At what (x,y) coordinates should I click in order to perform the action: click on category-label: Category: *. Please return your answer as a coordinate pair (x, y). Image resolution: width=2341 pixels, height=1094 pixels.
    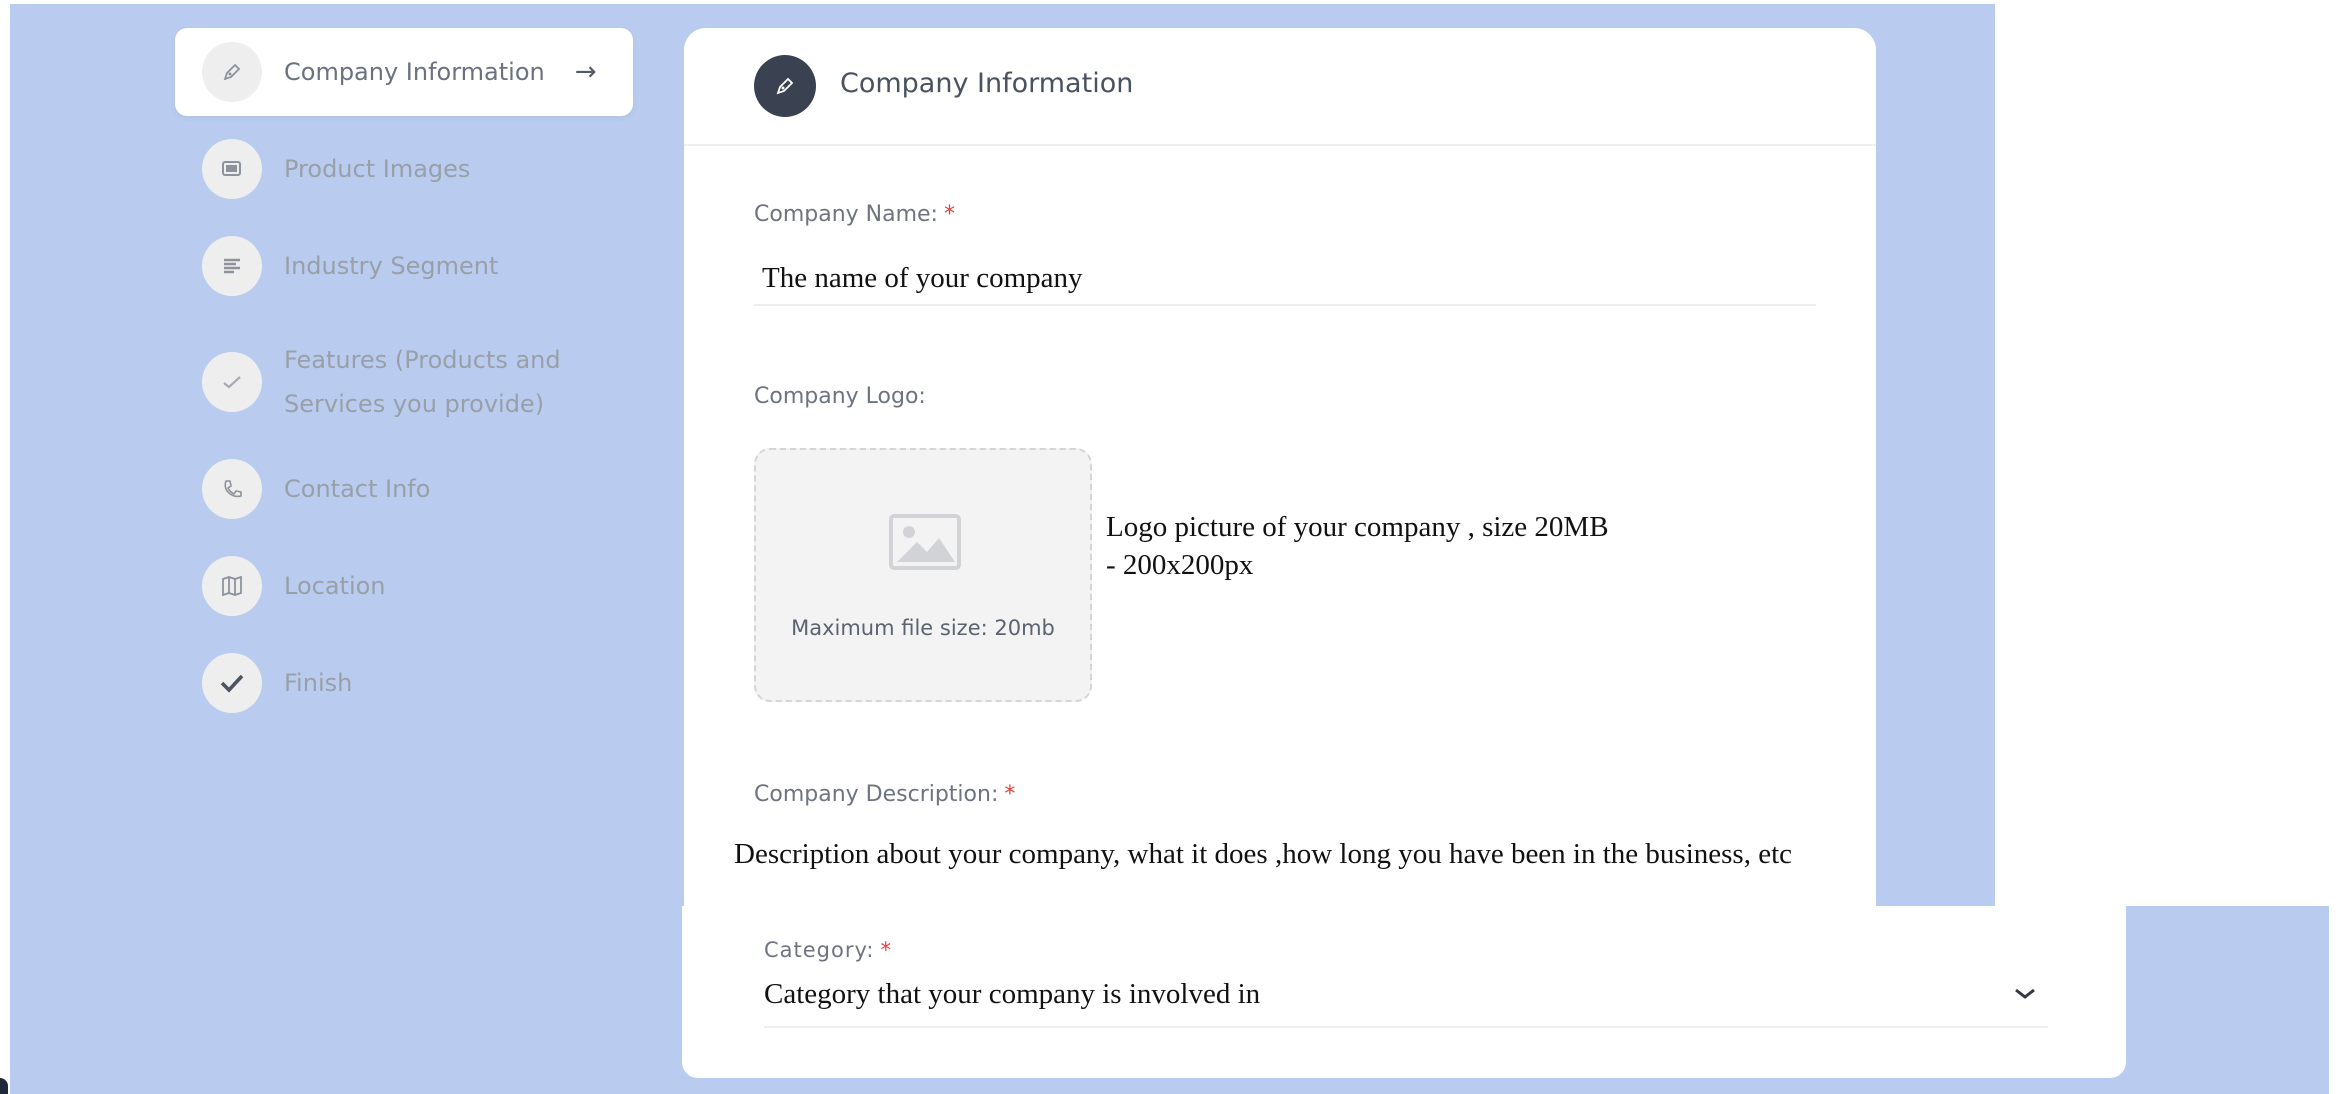
    Looking at the image, I should click on (828, 950).